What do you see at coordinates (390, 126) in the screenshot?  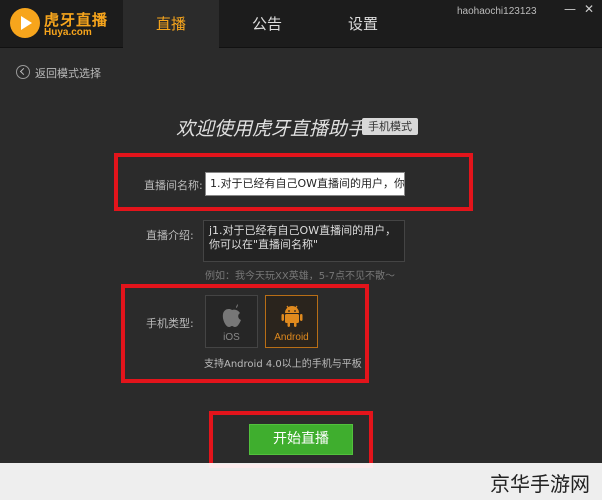 I see `mode-badge: 手机模式` at bounding box center [390, 126].